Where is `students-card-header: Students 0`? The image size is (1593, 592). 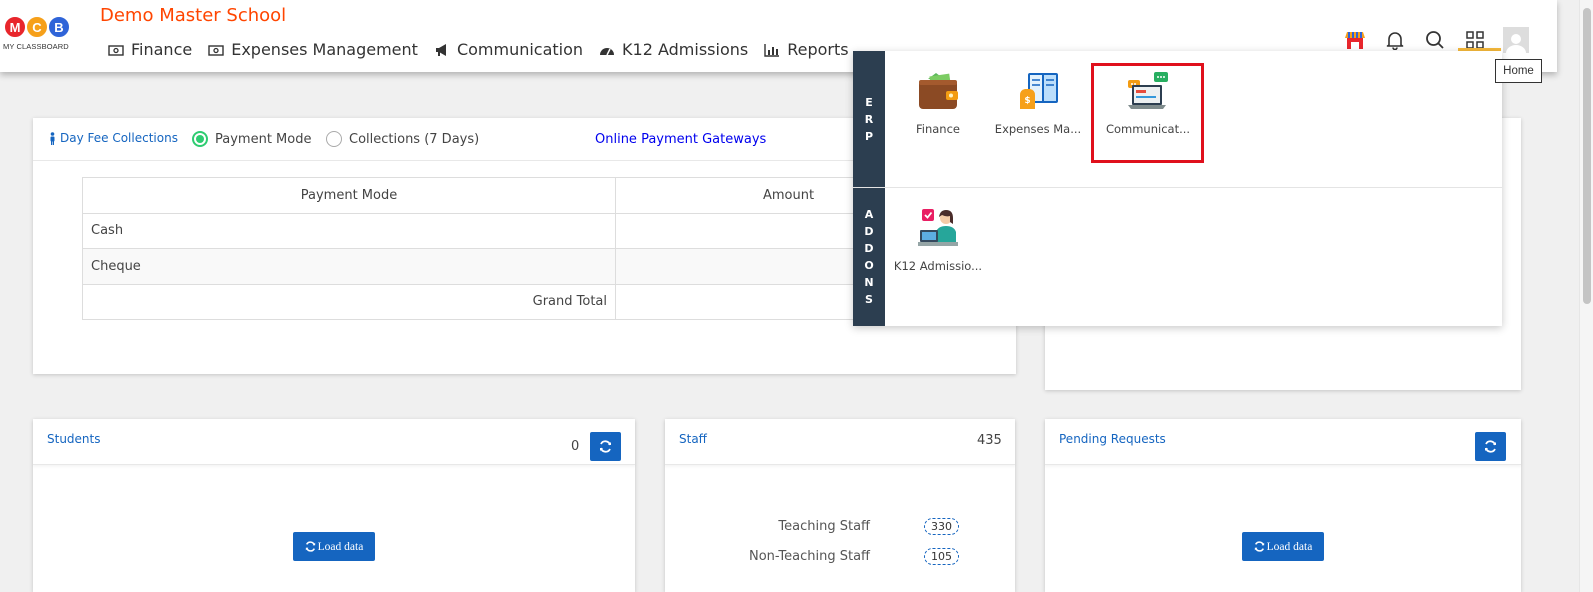 students-card-header: Students 0 is located at coordinates (334, 442).